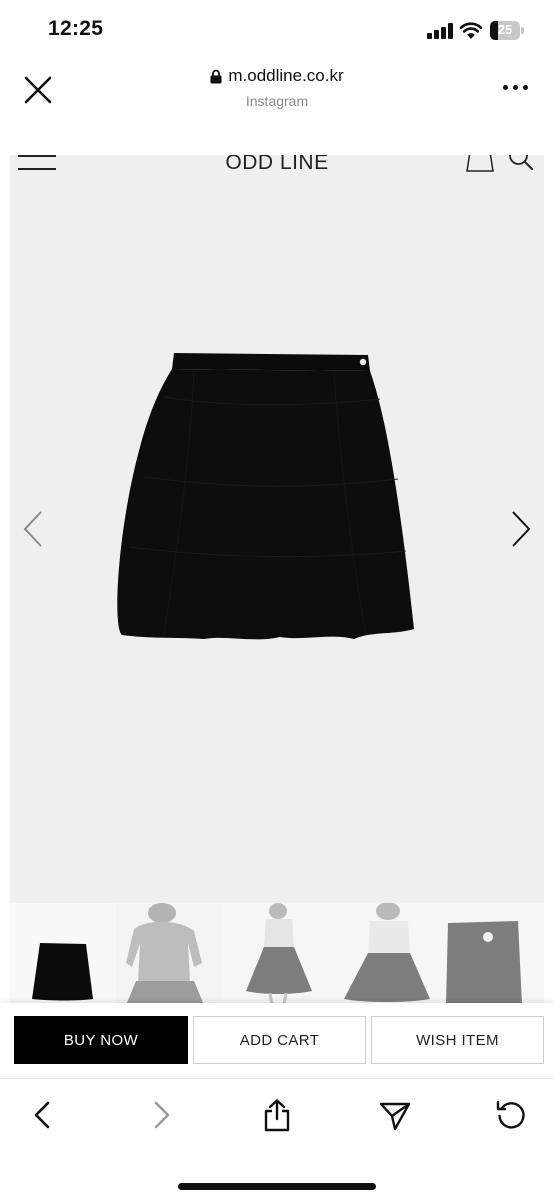  What do you see at coordinates (457, 1040) in the screenshot?
I see `wish-item-button: WISH ITEM` at bounding box center [457, 1040].